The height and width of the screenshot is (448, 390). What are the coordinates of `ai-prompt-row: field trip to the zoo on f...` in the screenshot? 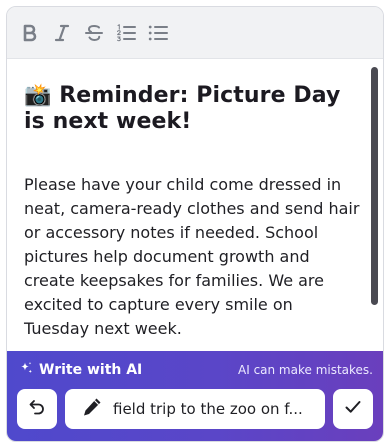 It's located at (195, 409).